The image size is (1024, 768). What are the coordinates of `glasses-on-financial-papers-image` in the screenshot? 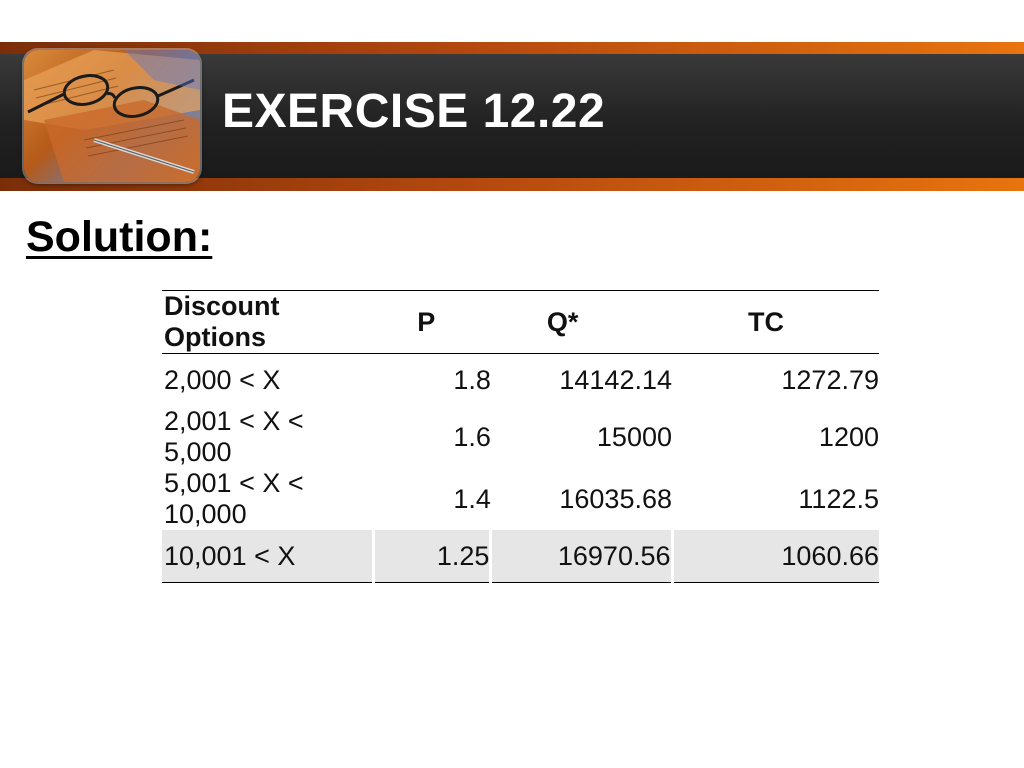 It's located at (112, 116).